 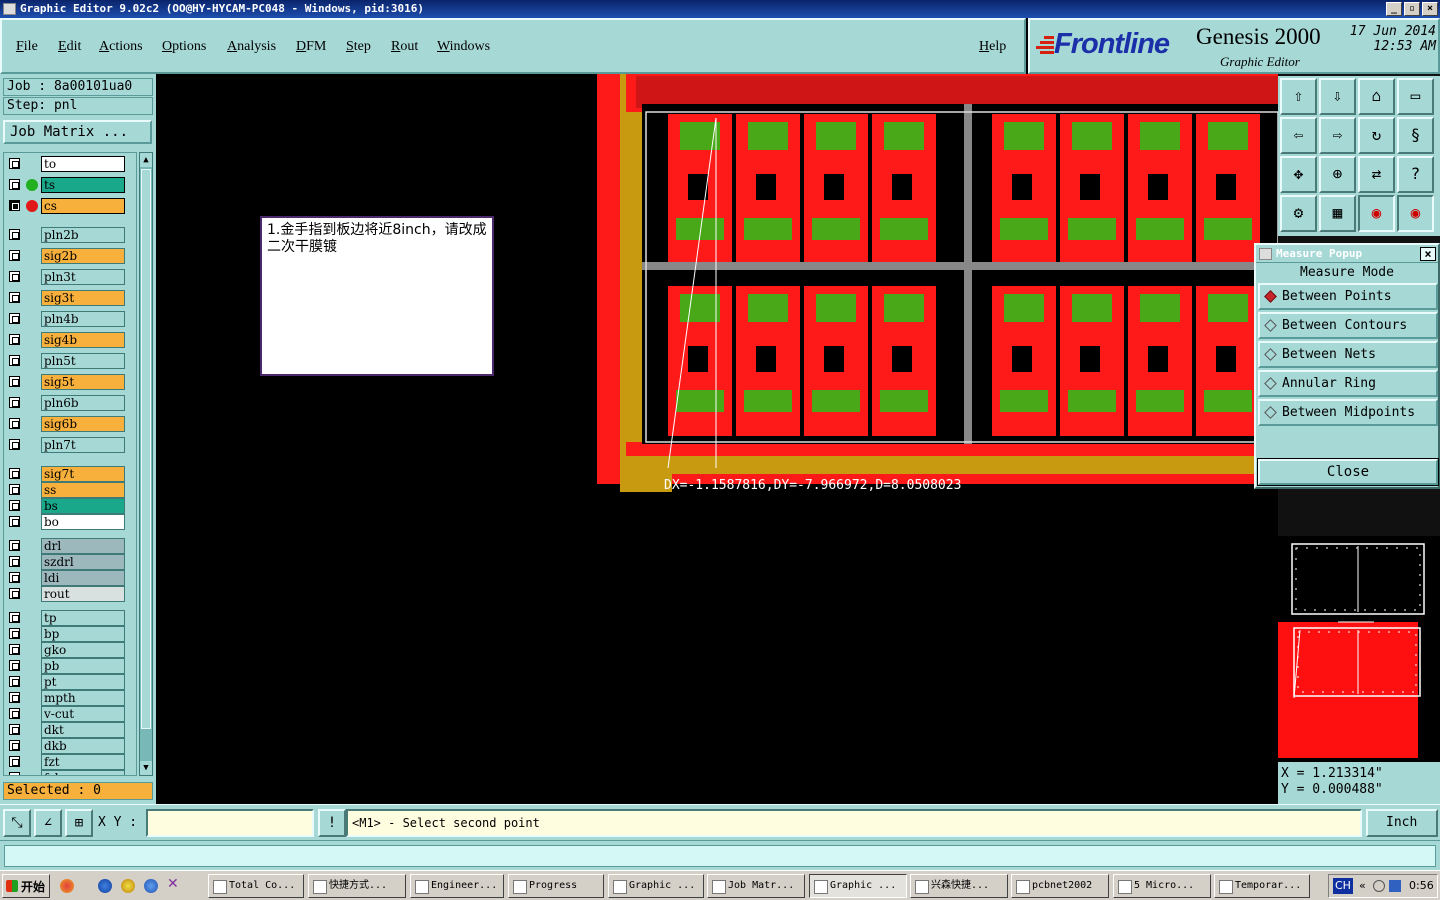 I want to click on layer-row-pt: pt, so click(x=70, y=682).